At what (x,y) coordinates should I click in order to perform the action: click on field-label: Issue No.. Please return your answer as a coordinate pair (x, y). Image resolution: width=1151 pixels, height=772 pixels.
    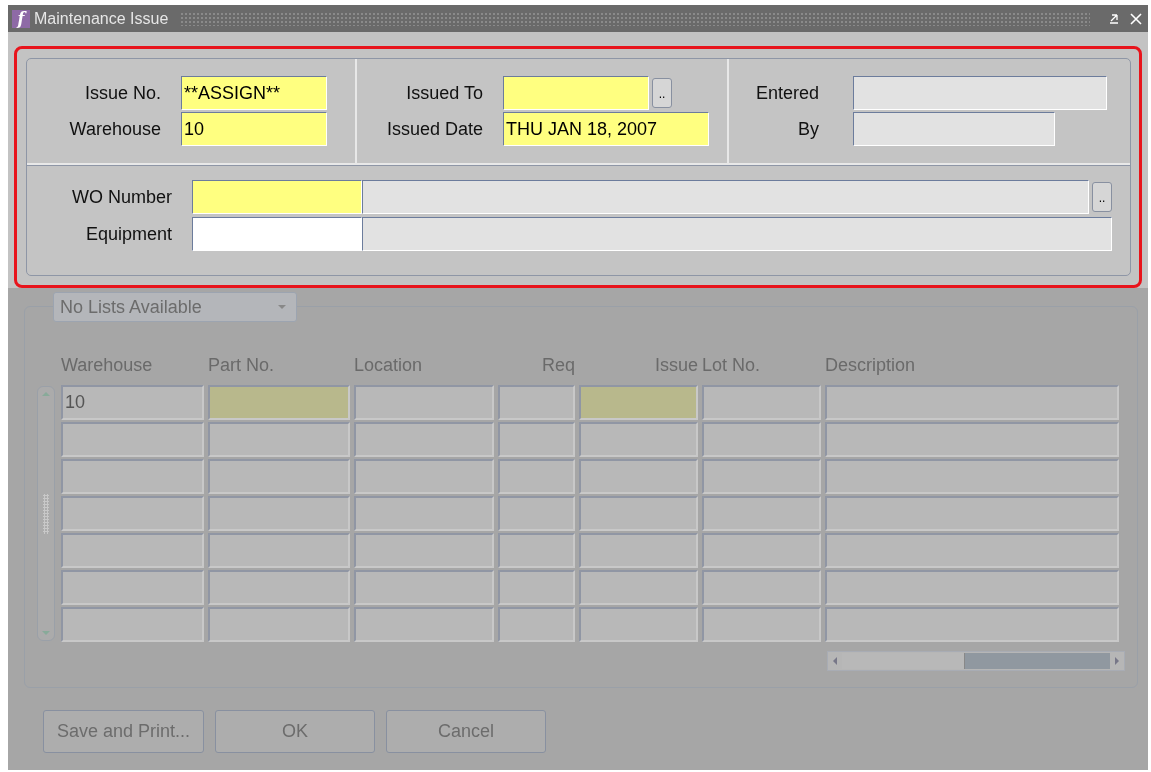
    Looking at the image, I should click on (122, 93).